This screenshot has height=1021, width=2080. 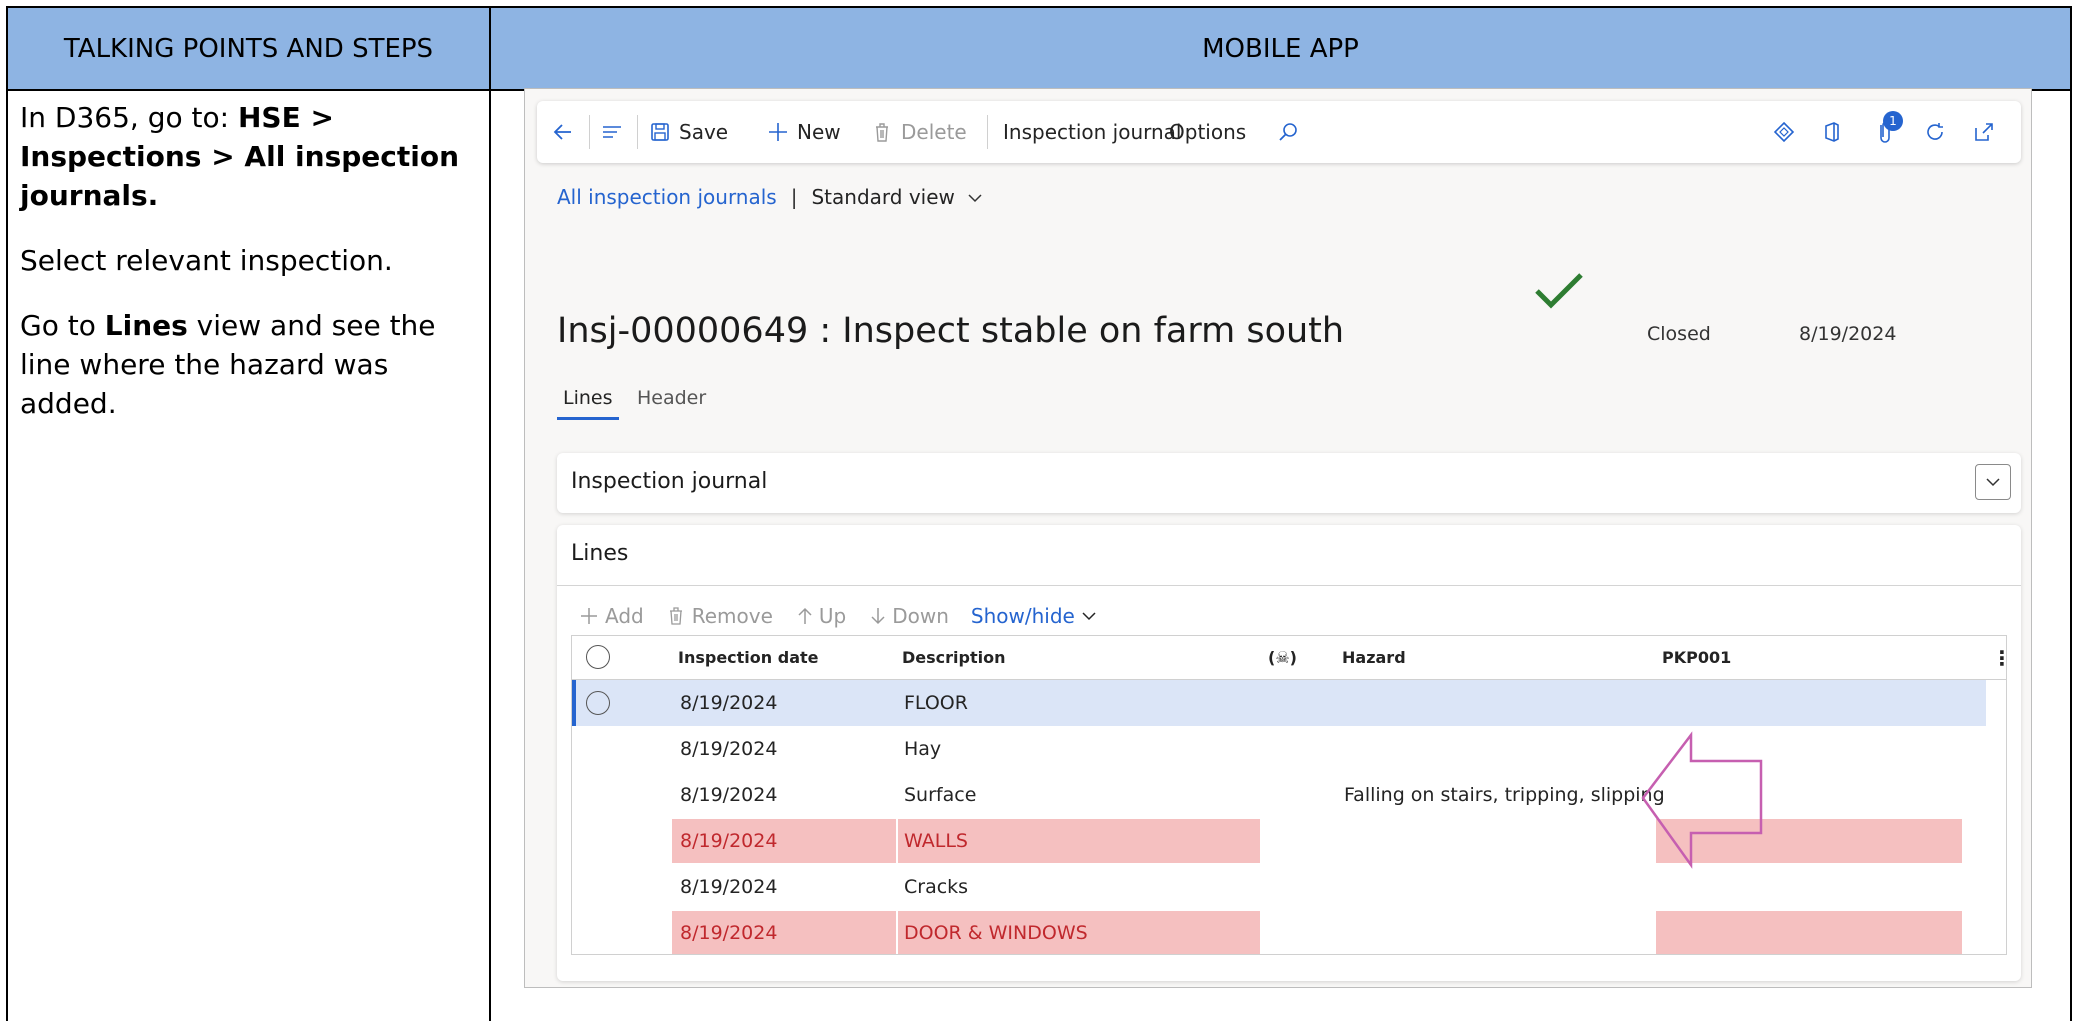 What do you see at coordinates (1999, 658) in the screenshot?
I see `more-options-icon: ⋮` at bounding box center [1999, 658].